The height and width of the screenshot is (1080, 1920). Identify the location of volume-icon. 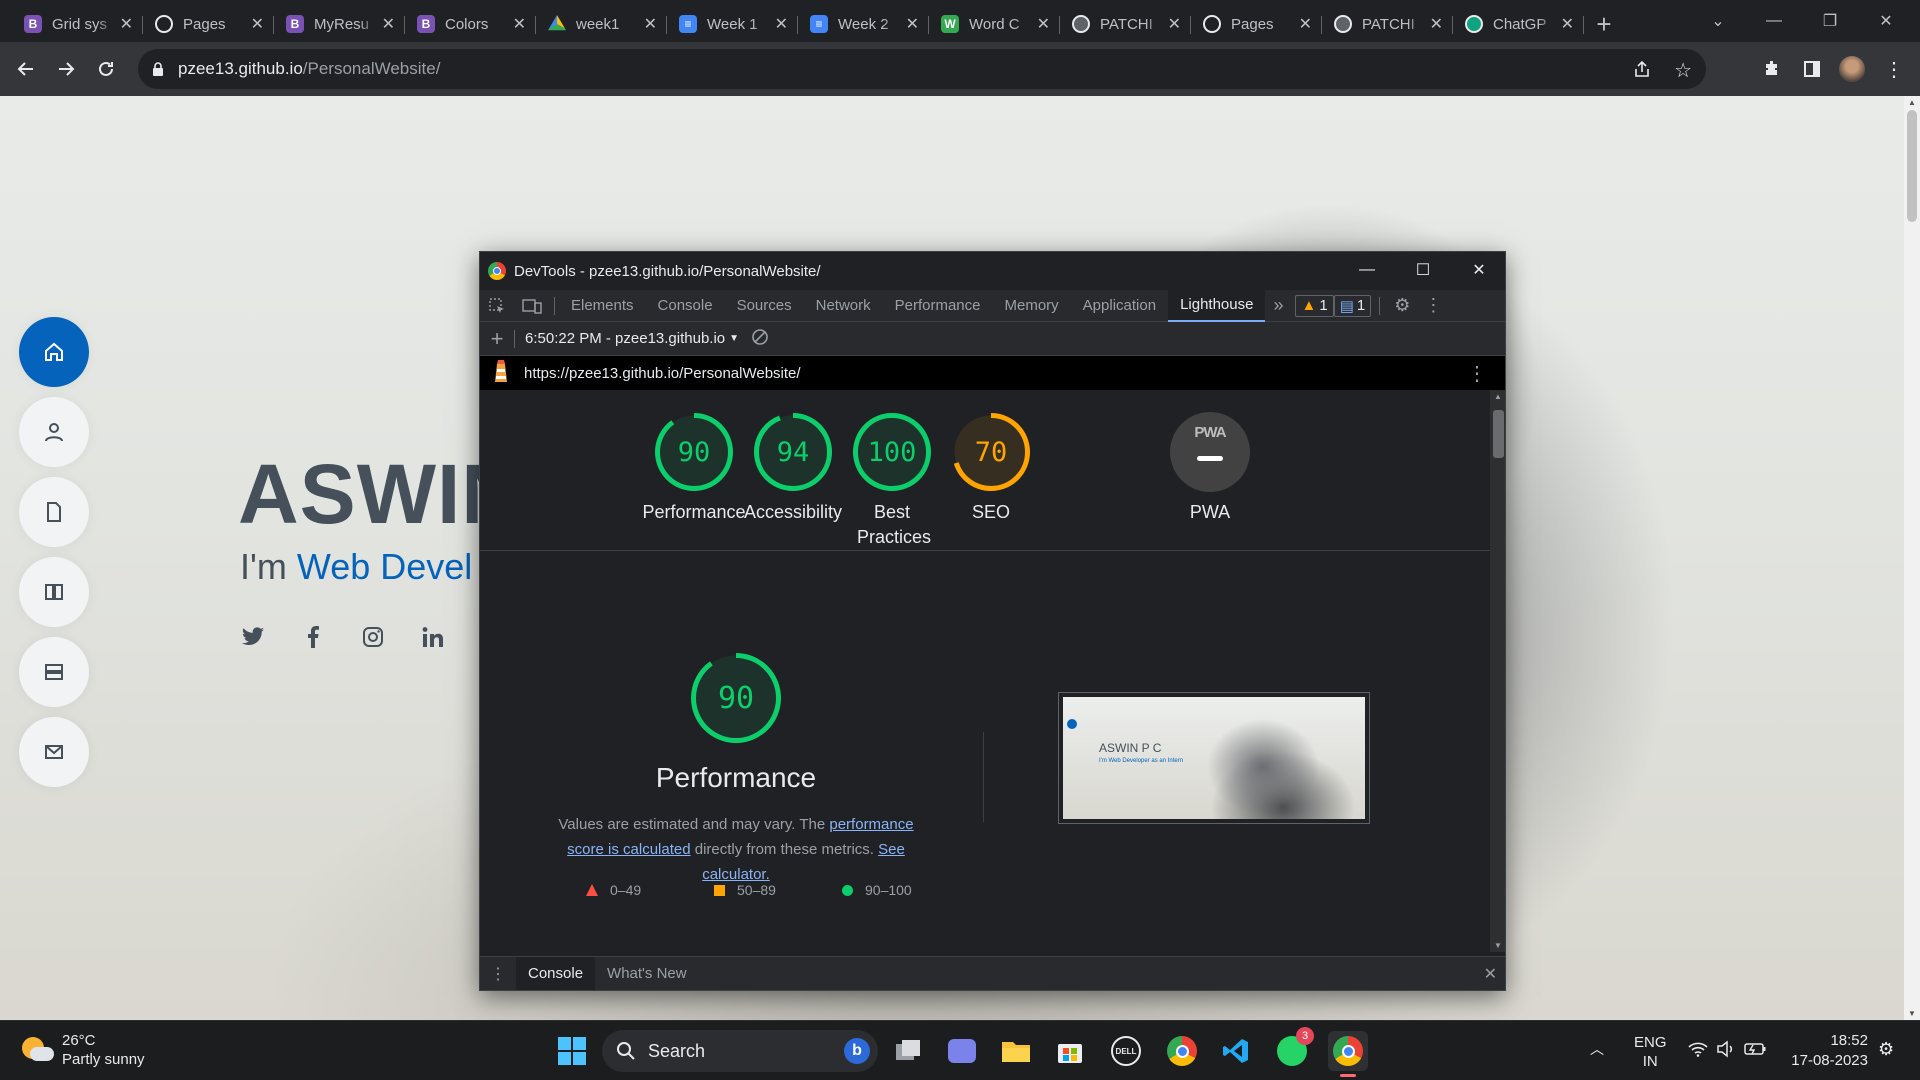
(1726, 1051).